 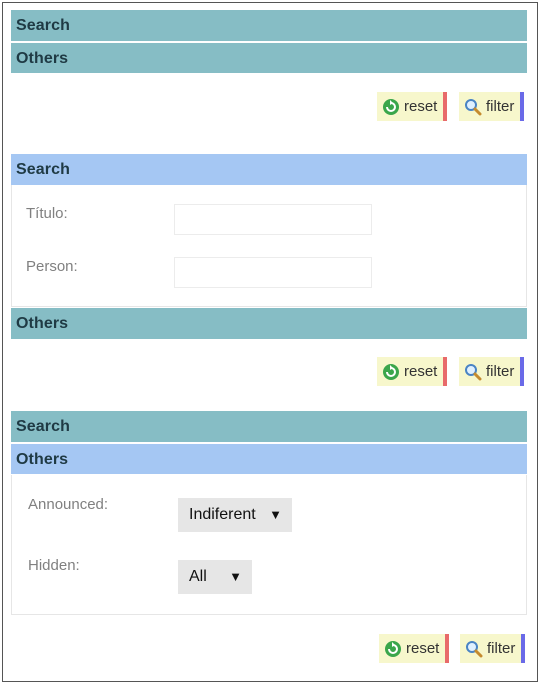 What do you see at coordinates (269, 57) in the screenshot?
I see `section-header-others-1: Others` at bounding box center [269, 57].